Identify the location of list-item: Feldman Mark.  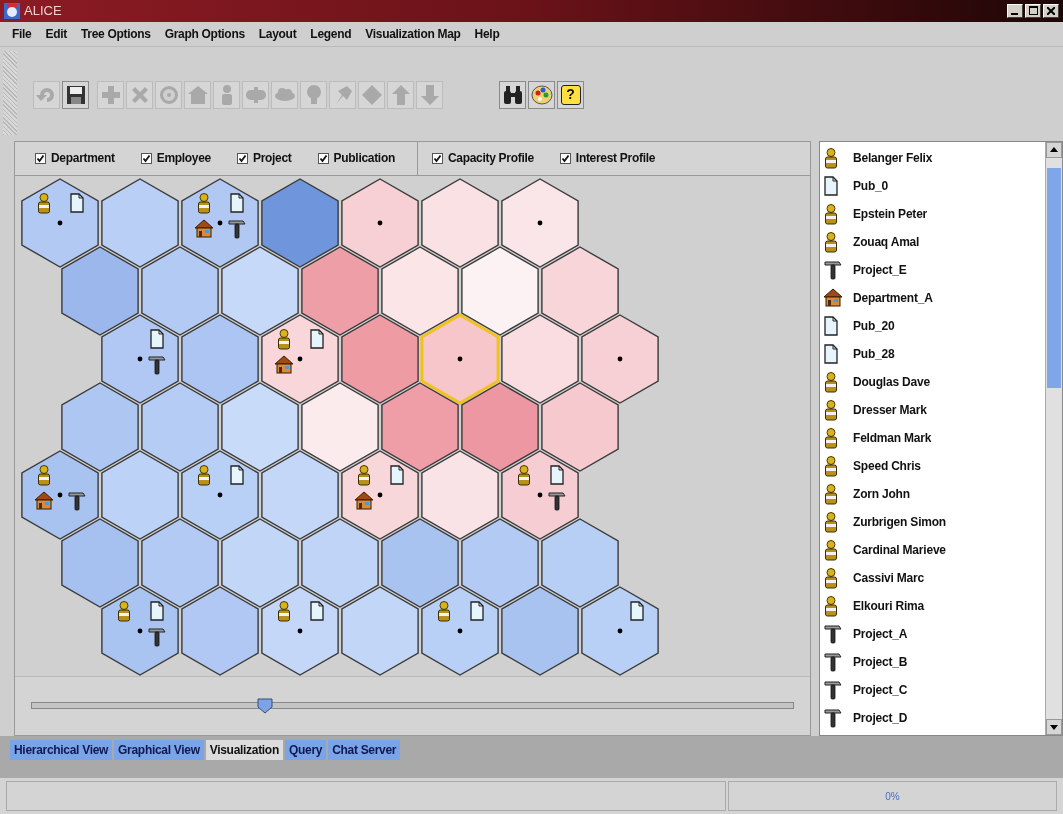
(932, 437).